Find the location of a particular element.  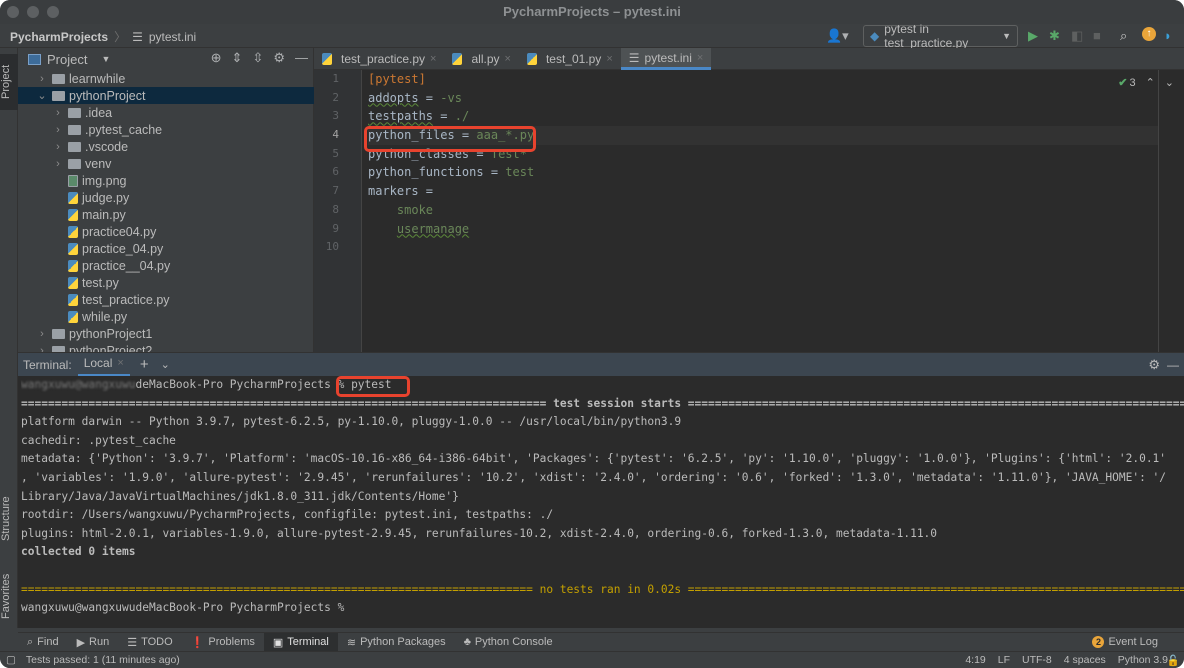

tool-tab-run: ▶ Run is located at coordinates (93, 642).